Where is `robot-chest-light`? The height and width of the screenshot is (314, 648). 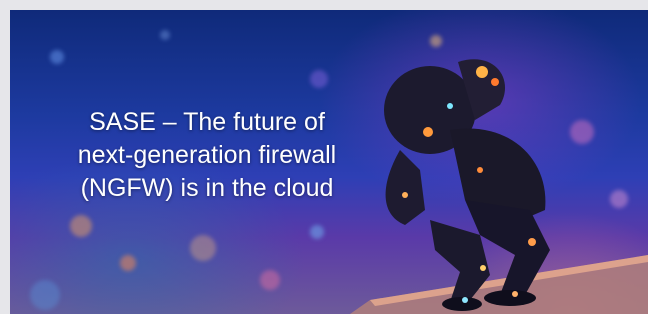
robot-chest-light is located at coordinates (480, 170).